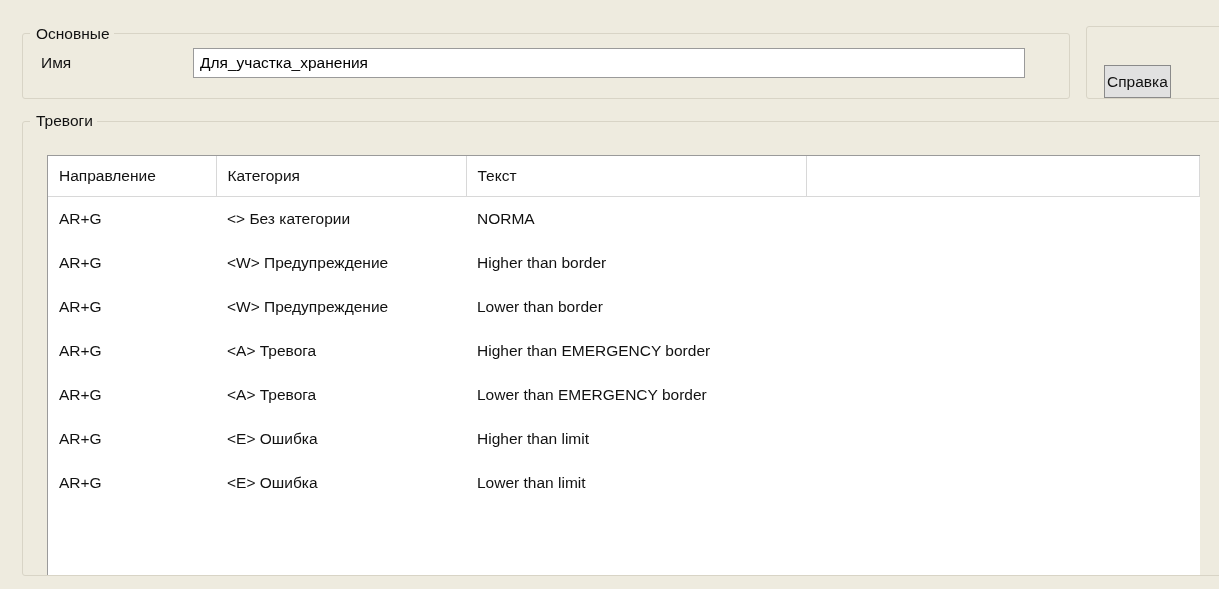 This screenshot has height=589, width=1219. I want to click on column-header: Текст, so click(636, 176).